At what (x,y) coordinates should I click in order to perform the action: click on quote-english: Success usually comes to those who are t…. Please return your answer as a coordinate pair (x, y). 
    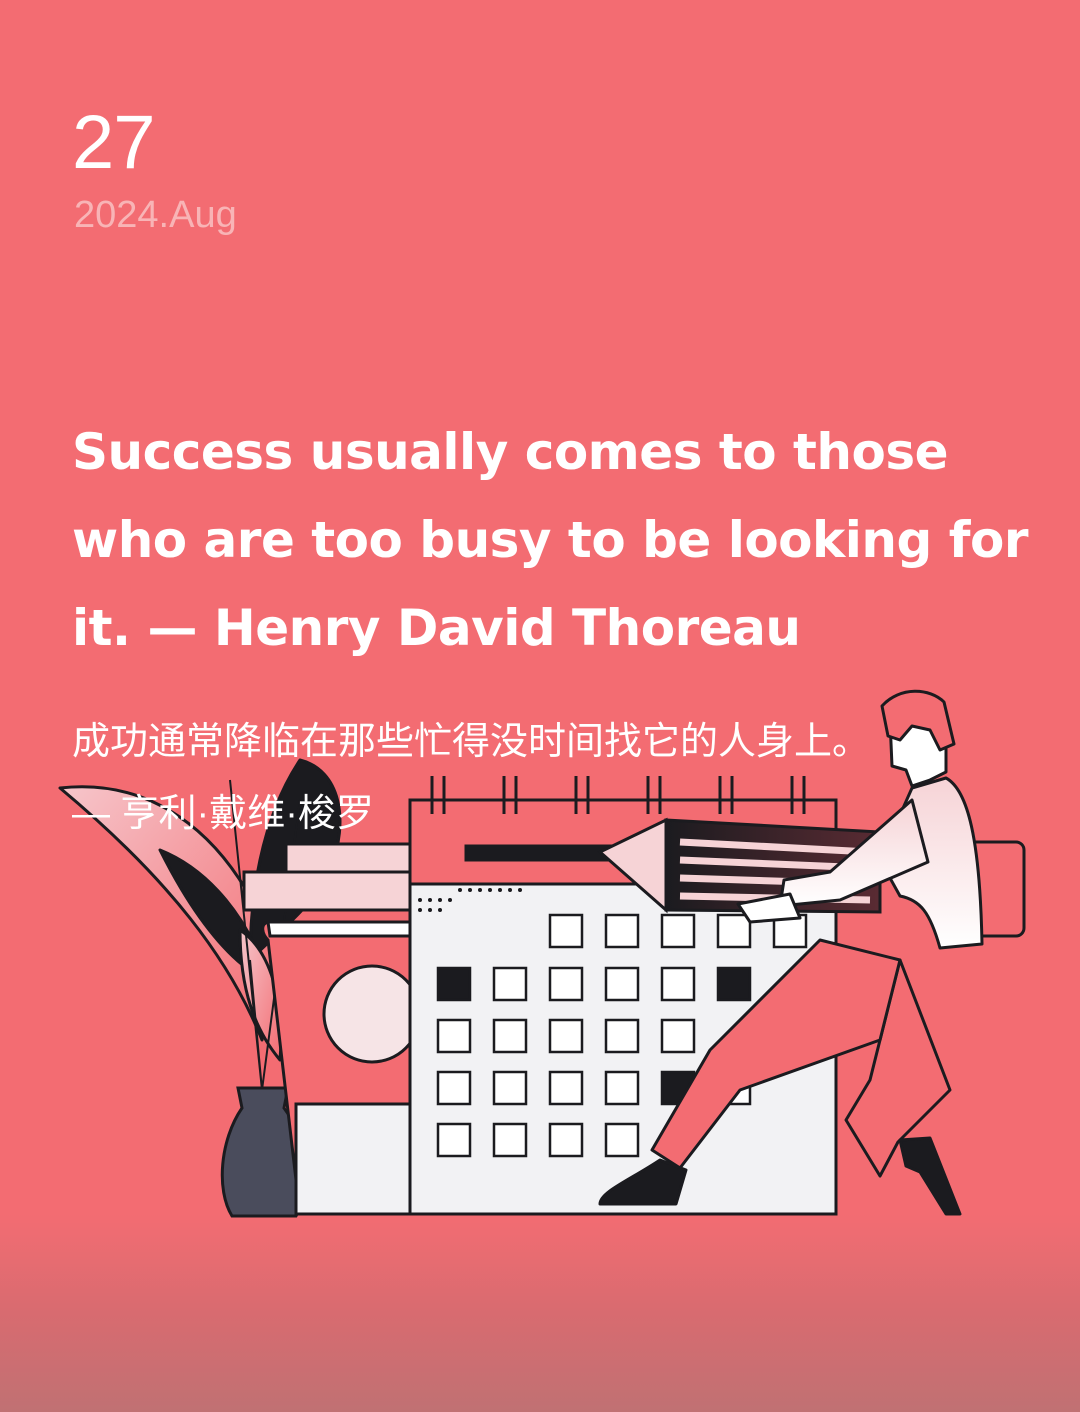
    Looking at the image, I should click on (550, 540).